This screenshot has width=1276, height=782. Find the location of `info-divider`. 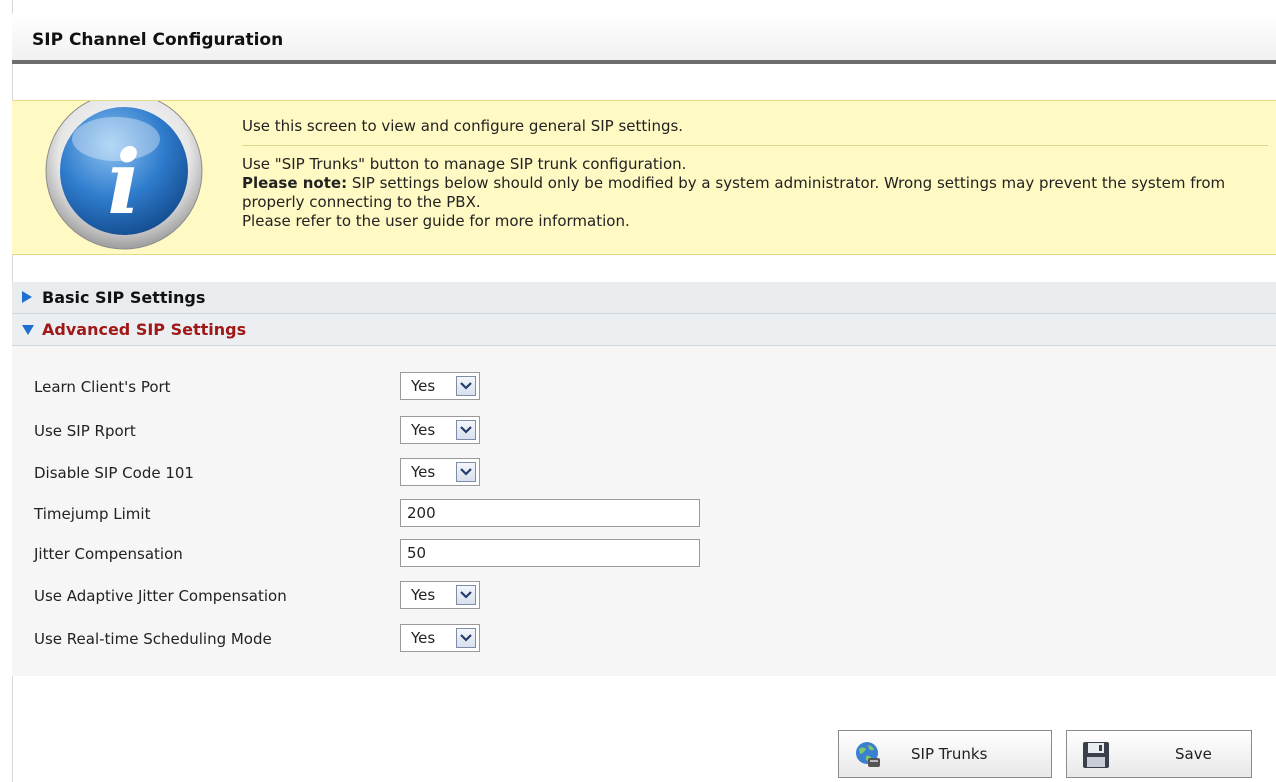

info-divider is located at coordinates (755, 145).